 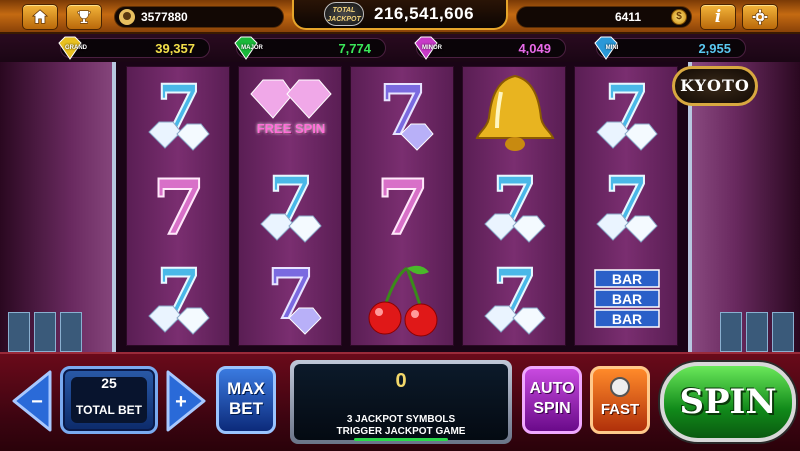 I want to click on reel-3: 7 7, so click(x=402, y=206).